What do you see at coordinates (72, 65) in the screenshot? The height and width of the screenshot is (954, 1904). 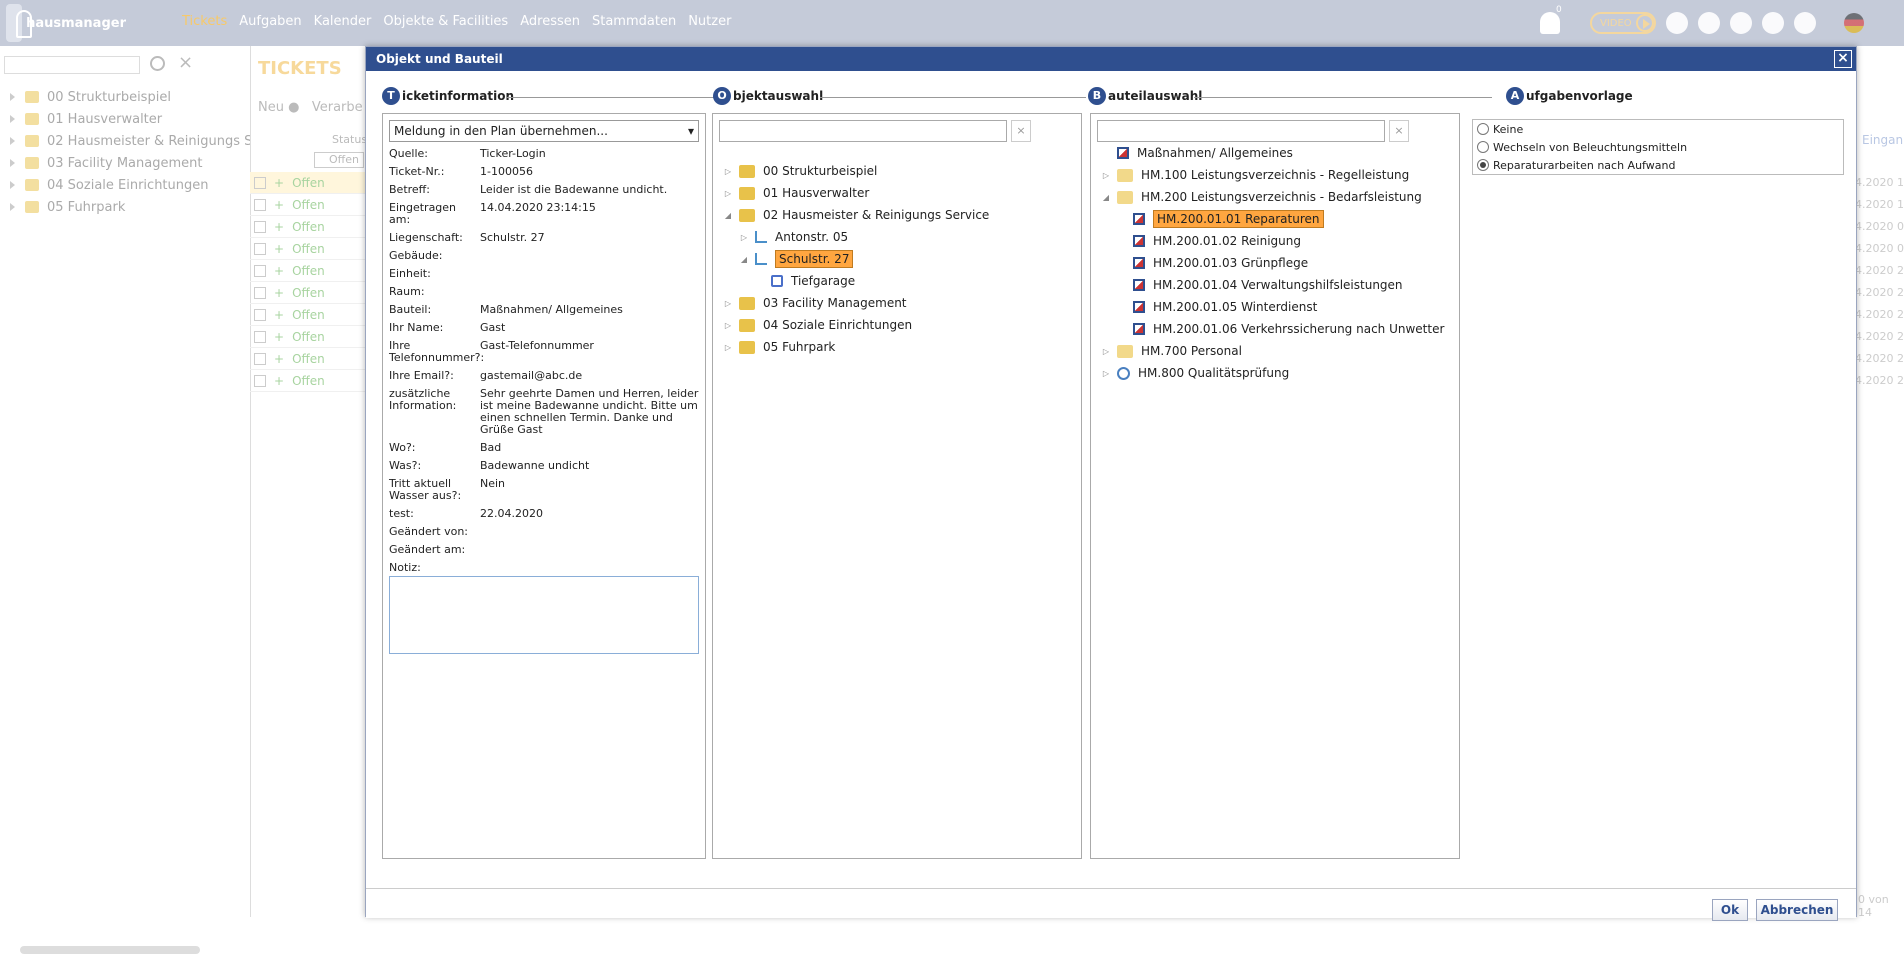 I see `left-search-input` at bounding box center [72, 65].